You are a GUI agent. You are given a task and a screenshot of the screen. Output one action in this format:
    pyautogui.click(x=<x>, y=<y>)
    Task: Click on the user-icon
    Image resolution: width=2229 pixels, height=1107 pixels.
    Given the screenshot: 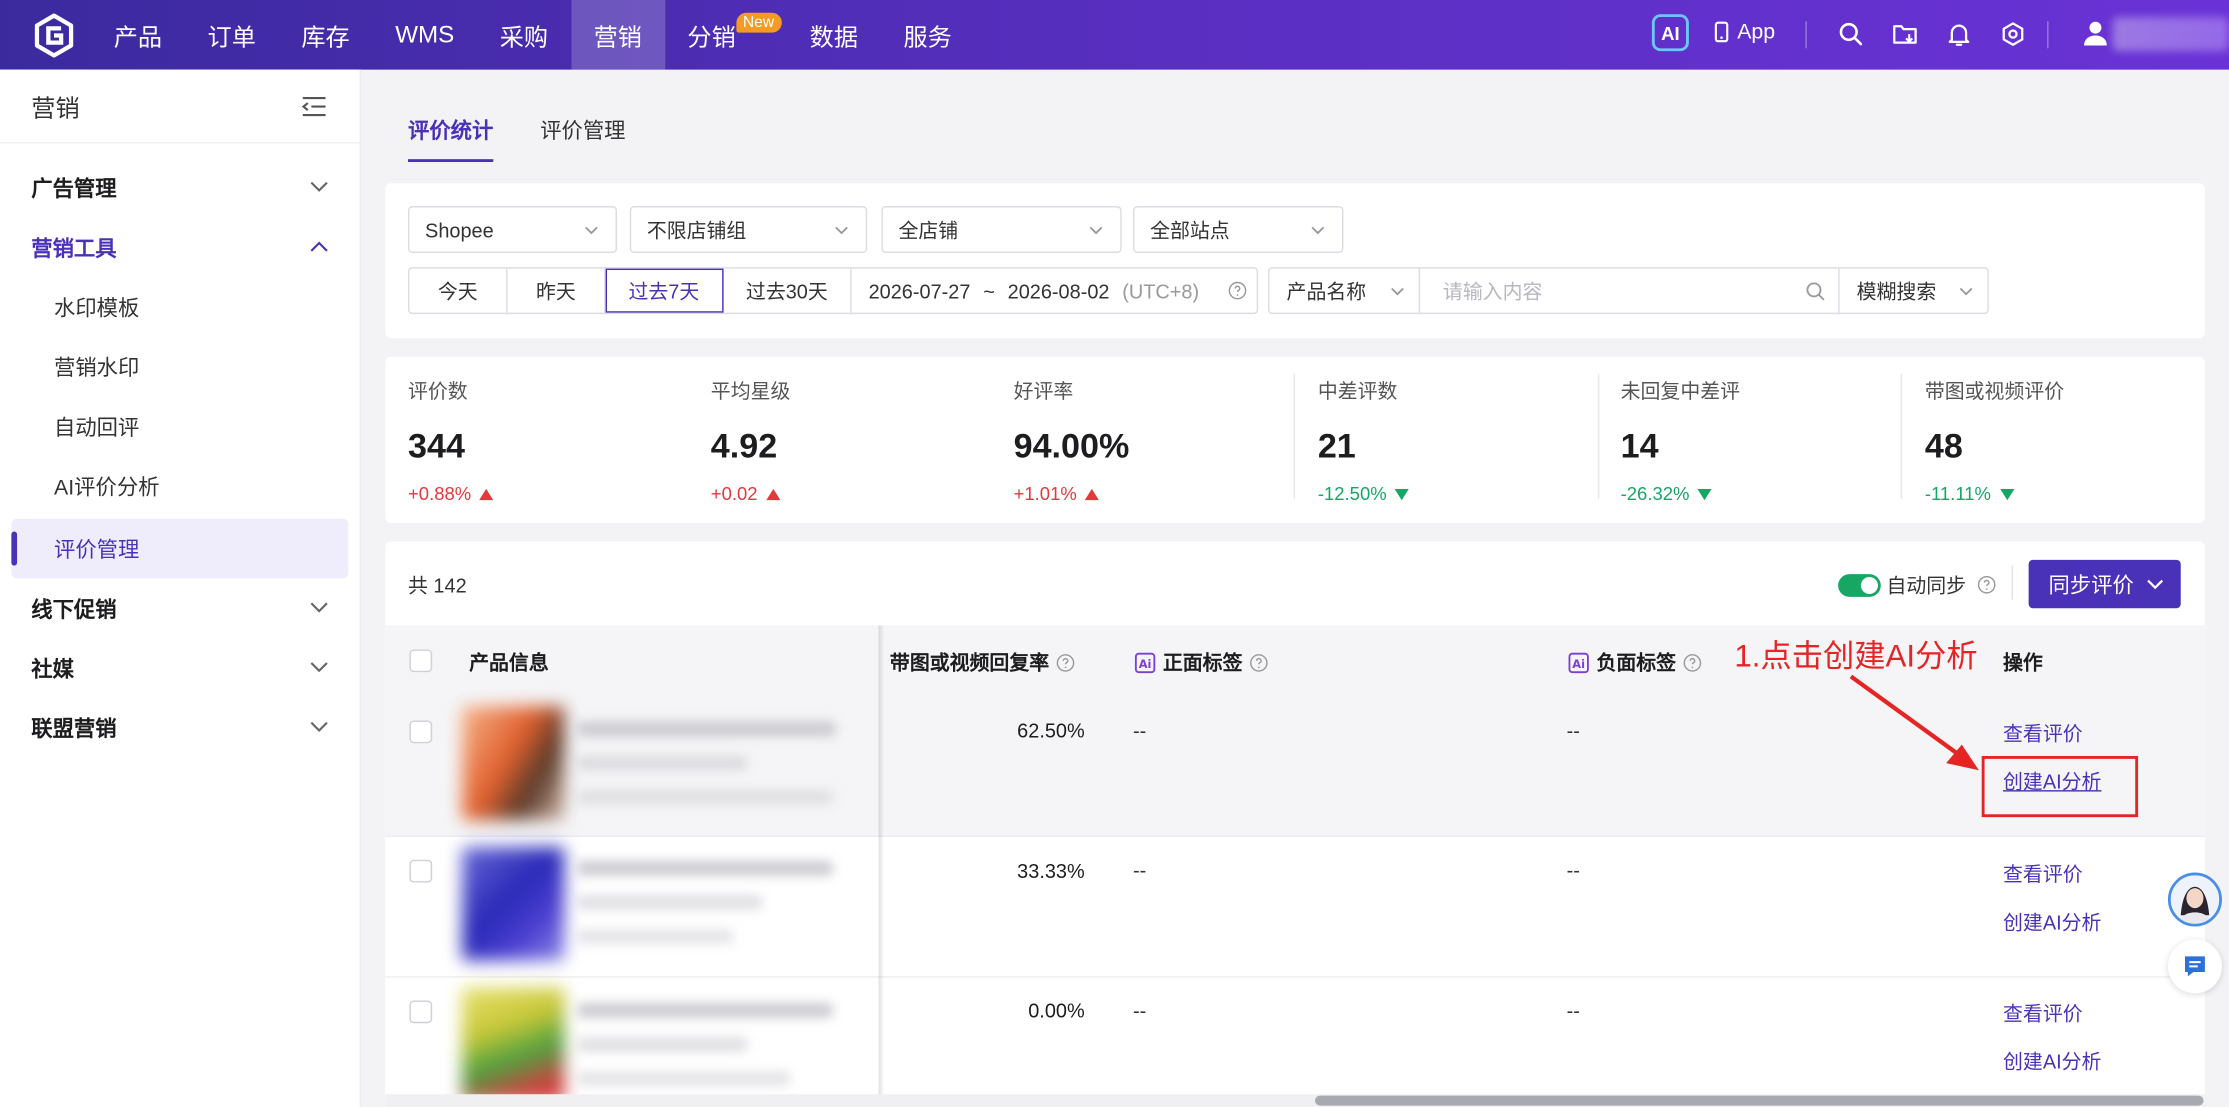 What is the action you would take?
    pyautogui.click(x=2095, y=32)
    